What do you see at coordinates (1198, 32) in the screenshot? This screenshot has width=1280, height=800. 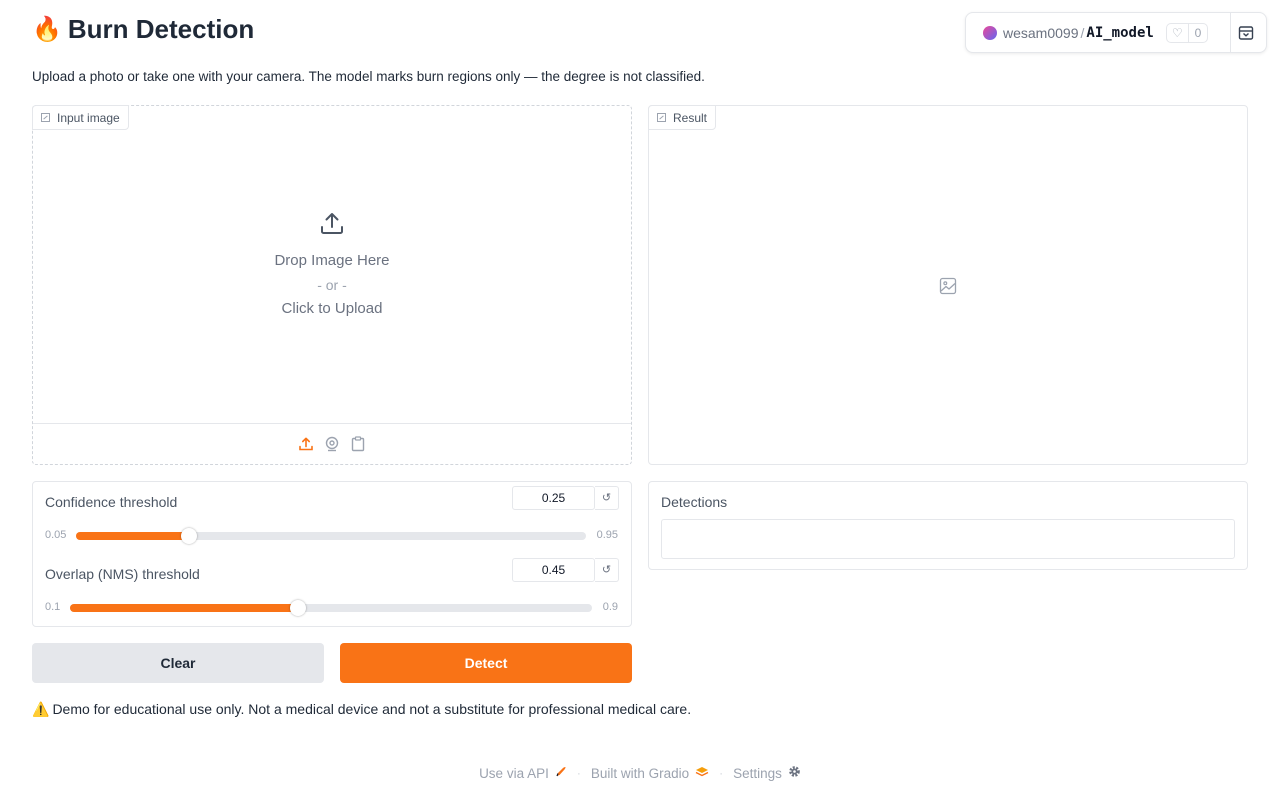 I see `like-count: 0` at bounding box center [1198, 32].